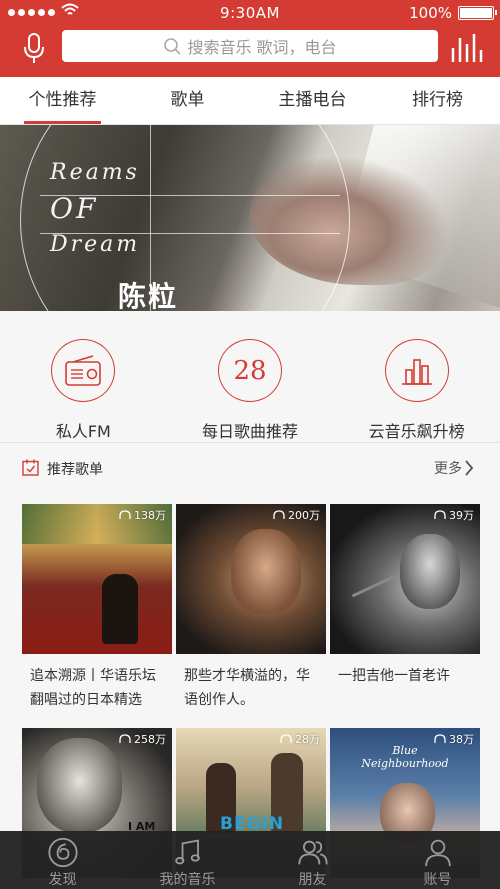 The width and height of the screenshot is (500, 889). Describe the element at coordinates (375, 585) in the screenshot. I see `cover-mic-stand` at that location.